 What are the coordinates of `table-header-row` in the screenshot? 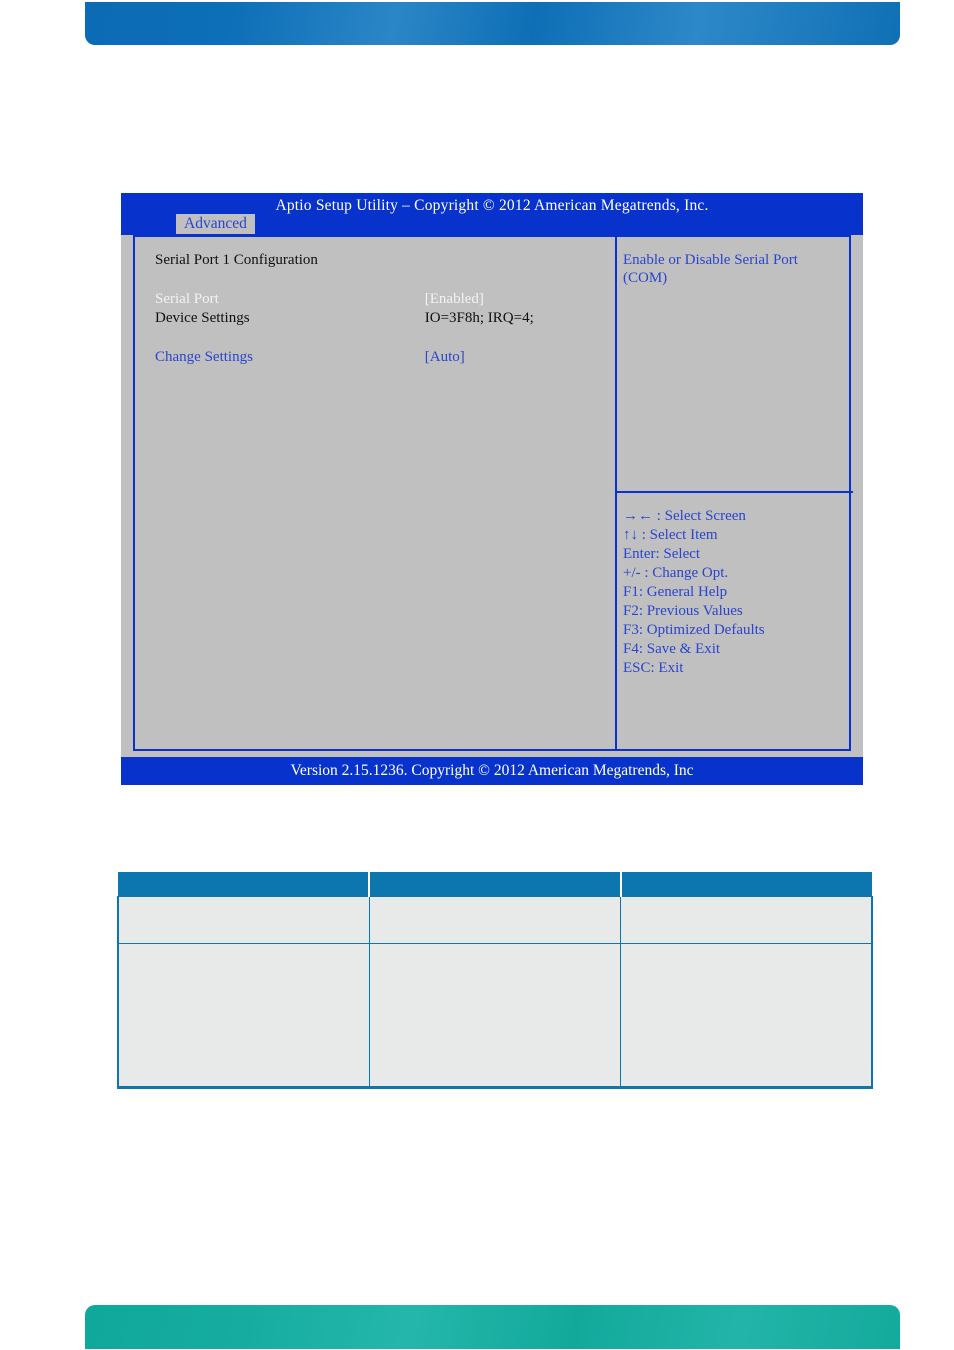 It's located at (495, 884).